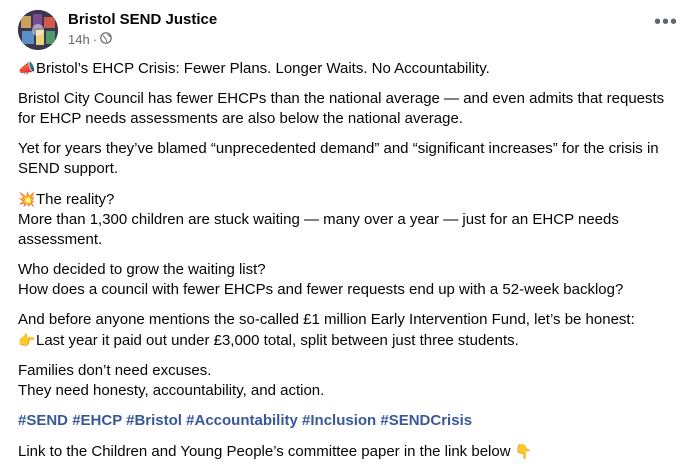 Image resolution: width=688 pixels, height=472 pixels. Describe the element at coordinates (523, 451) in the screenshot. I see `pointing-down-icon: 👇` at that location.